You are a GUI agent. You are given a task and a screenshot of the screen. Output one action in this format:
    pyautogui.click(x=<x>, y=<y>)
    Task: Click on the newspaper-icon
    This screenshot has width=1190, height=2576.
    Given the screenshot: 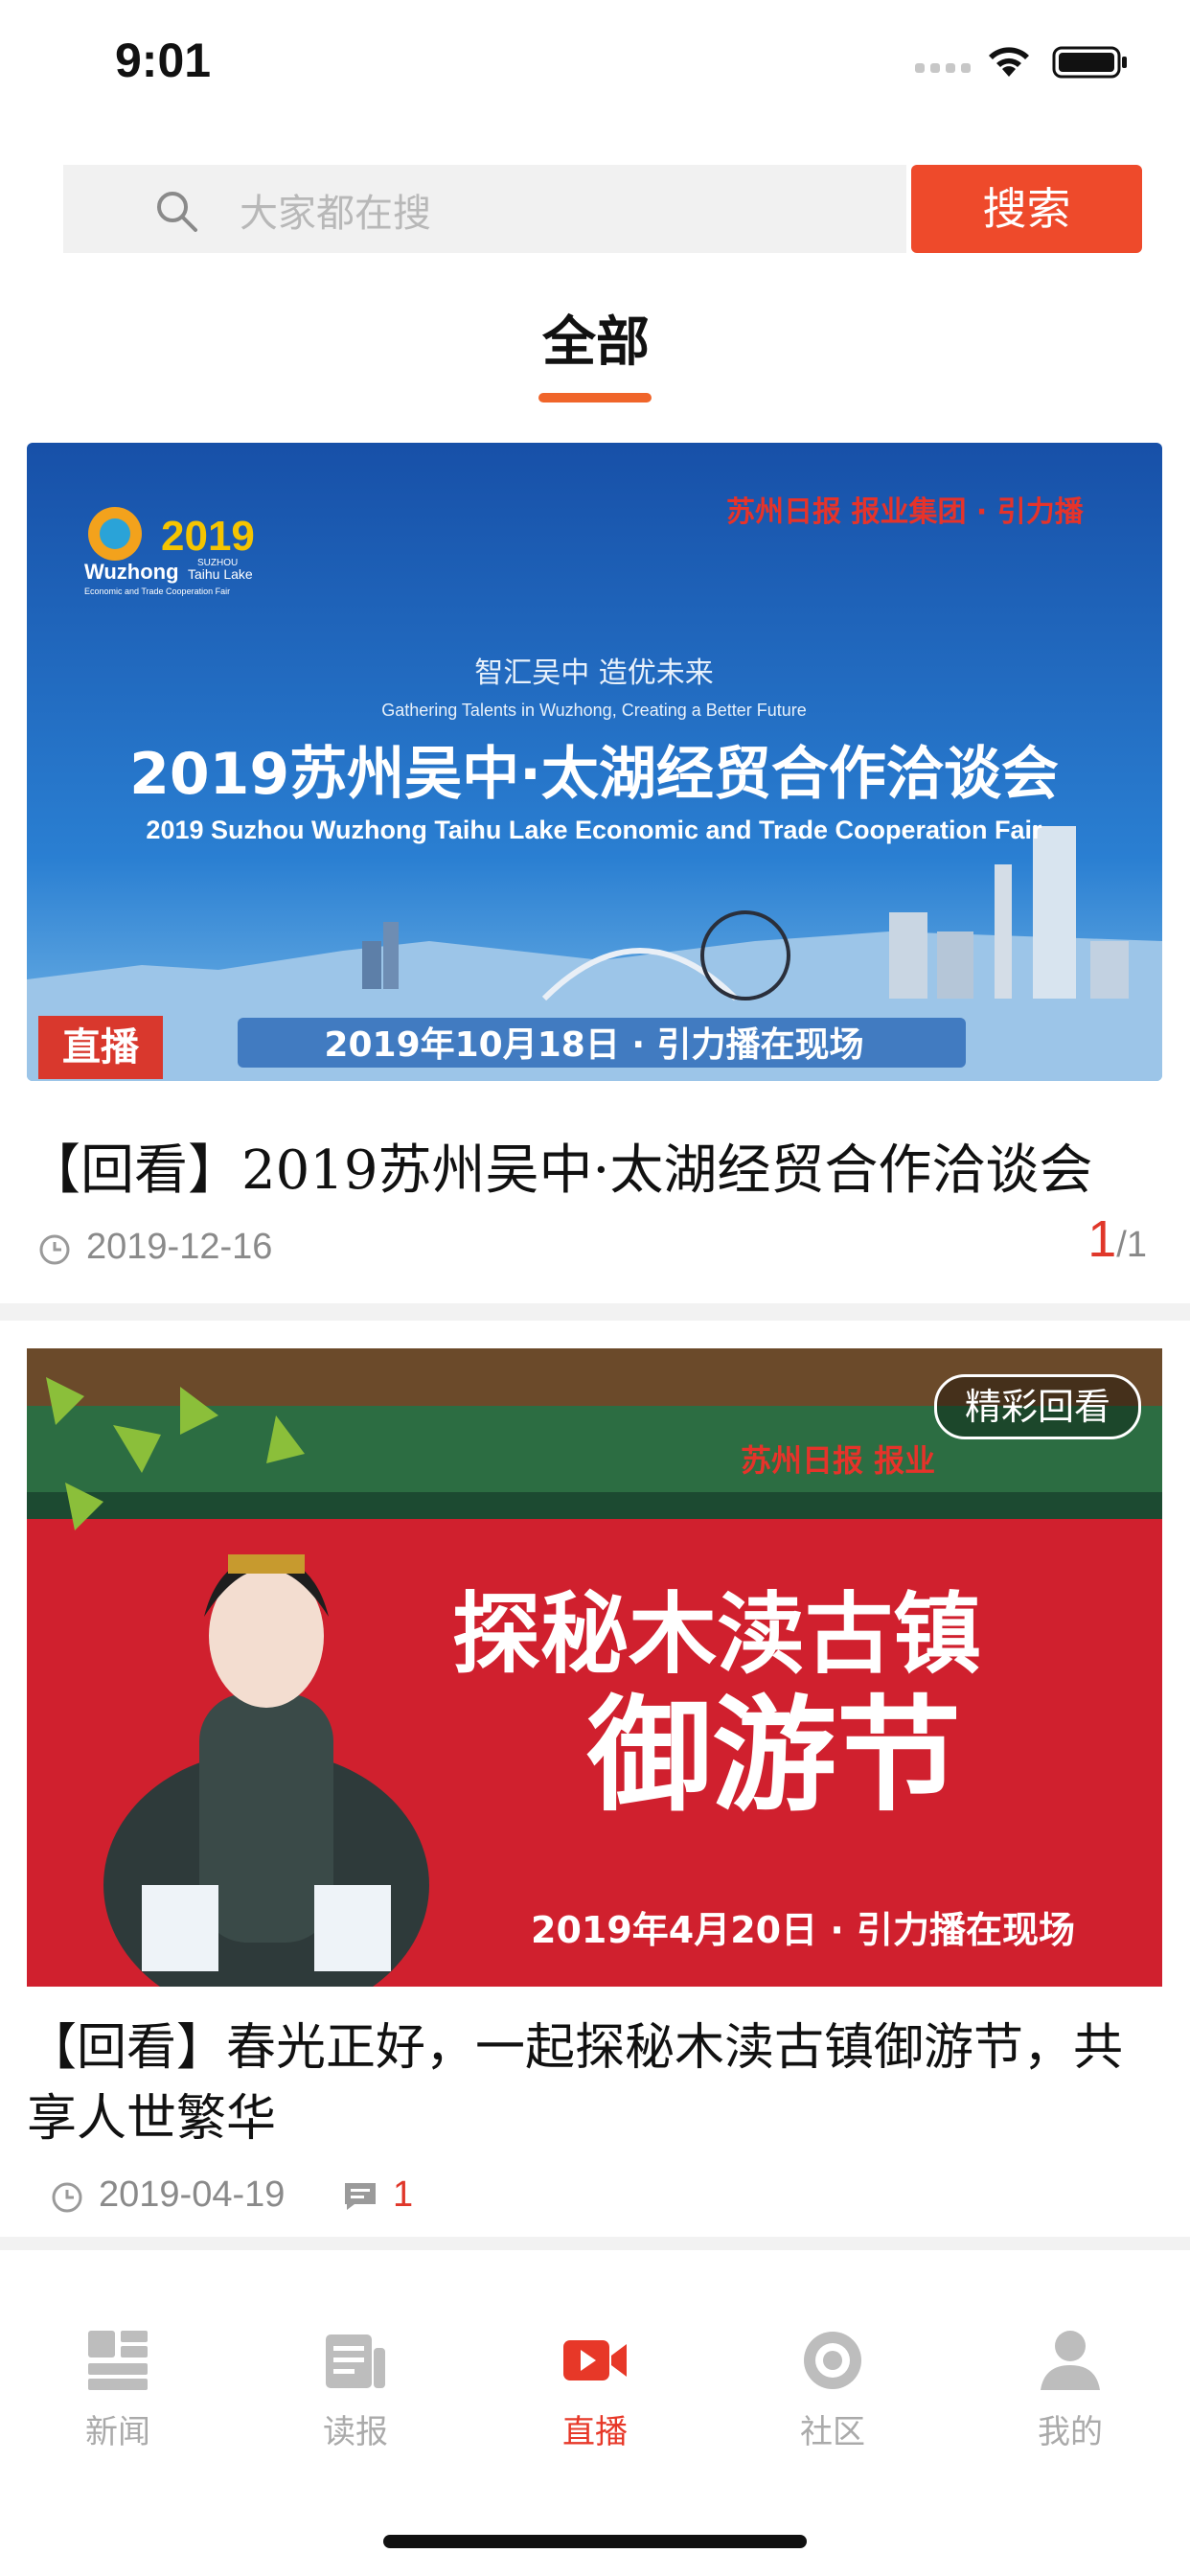 What is the action you would take?
    pyautogui.click(x=356, y=2361)
    